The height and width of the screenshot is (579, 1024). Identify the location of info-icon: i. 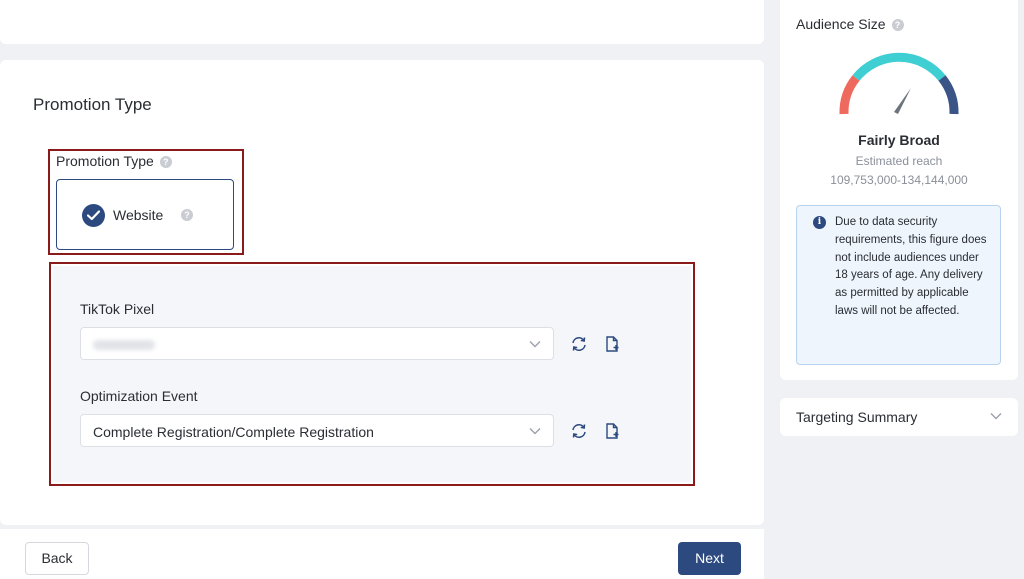
(819, 222).